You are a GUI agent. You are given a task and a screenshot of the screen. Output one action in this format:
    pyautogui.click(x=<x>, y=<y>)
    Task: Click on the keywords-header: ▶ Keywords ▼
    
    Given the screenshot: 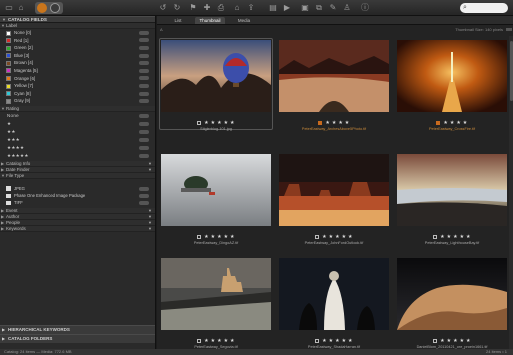 What is the action you would take?
    pyautogui.click(x=77, y=228)
    